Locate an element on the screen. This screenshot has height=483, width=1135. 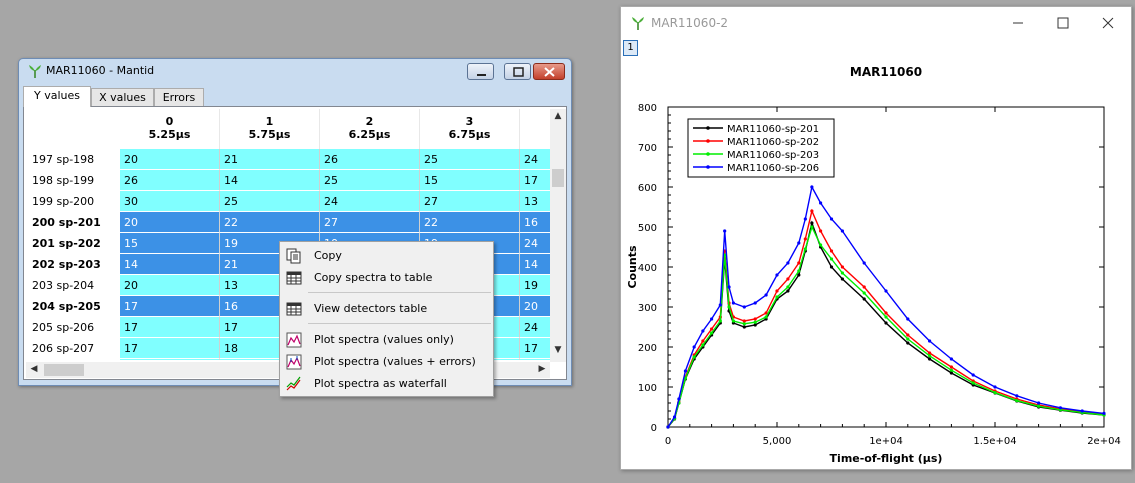
x-tick-label: 0 is located at coordinates (668, 441).